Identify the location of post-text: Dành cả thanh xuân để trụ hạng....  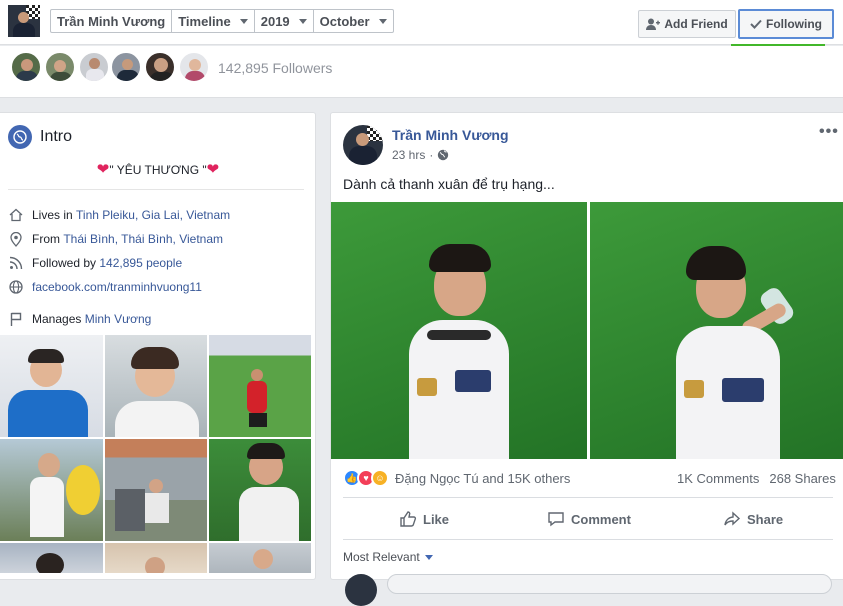
(449, 184).